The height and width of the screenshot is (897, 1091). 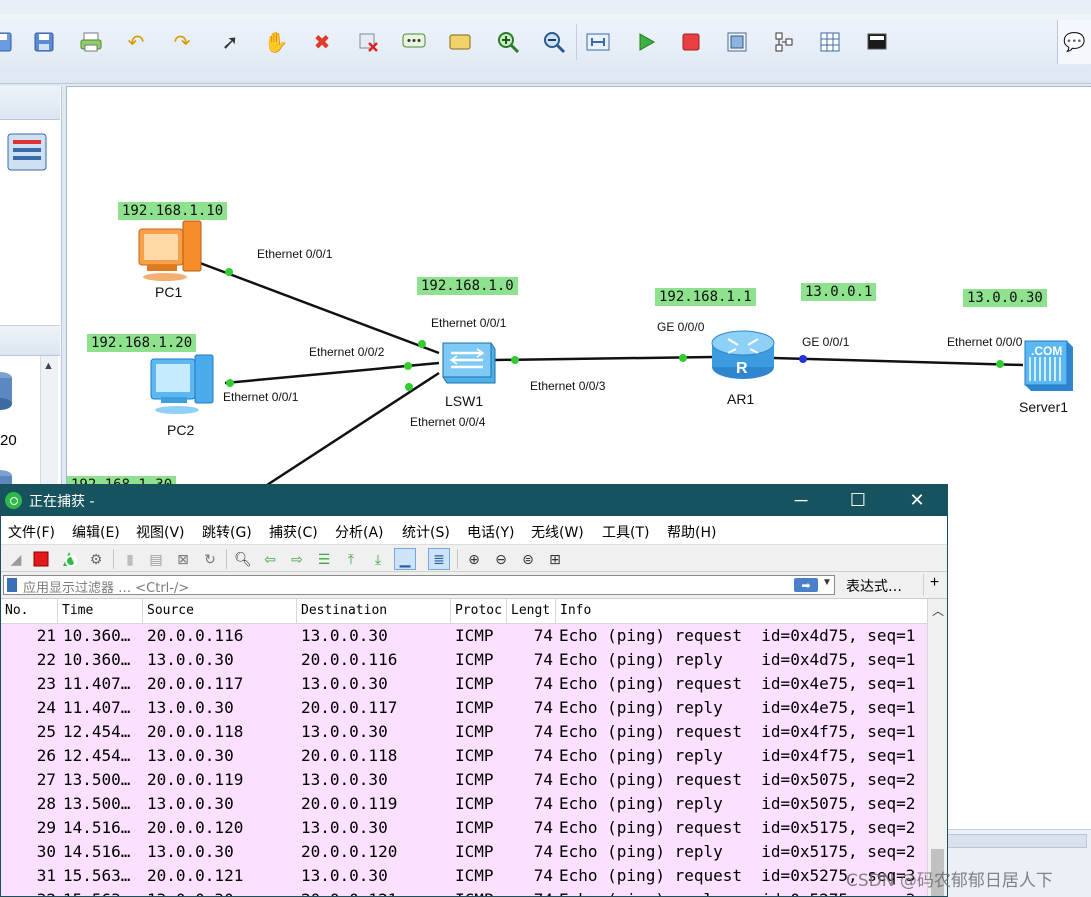 What do you see at coordinates (830, 42) in the screenshot?
I see `grid-icon` at bounding box center [830, 42].